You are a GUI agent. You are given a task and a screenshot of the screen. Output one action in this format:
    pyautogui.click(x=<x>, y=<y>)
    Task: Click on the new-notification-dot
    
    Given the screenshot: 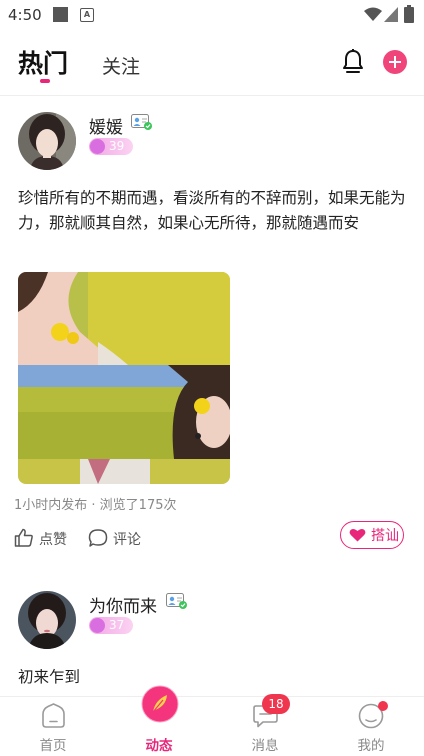 What is the action you would take?
    pyautogui.click(x=383, y=706)
    